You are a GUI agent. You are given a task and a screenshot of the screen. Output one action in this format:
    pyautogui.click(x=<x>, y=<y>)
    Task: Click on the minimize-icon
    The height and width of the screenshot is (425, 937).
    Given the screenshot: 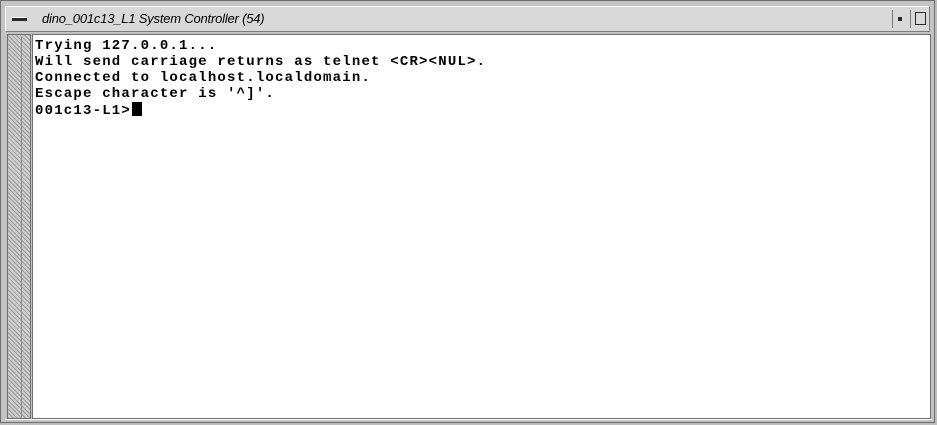 What is the action you would take?
    pyautogui.click(x=900, y=19)
    